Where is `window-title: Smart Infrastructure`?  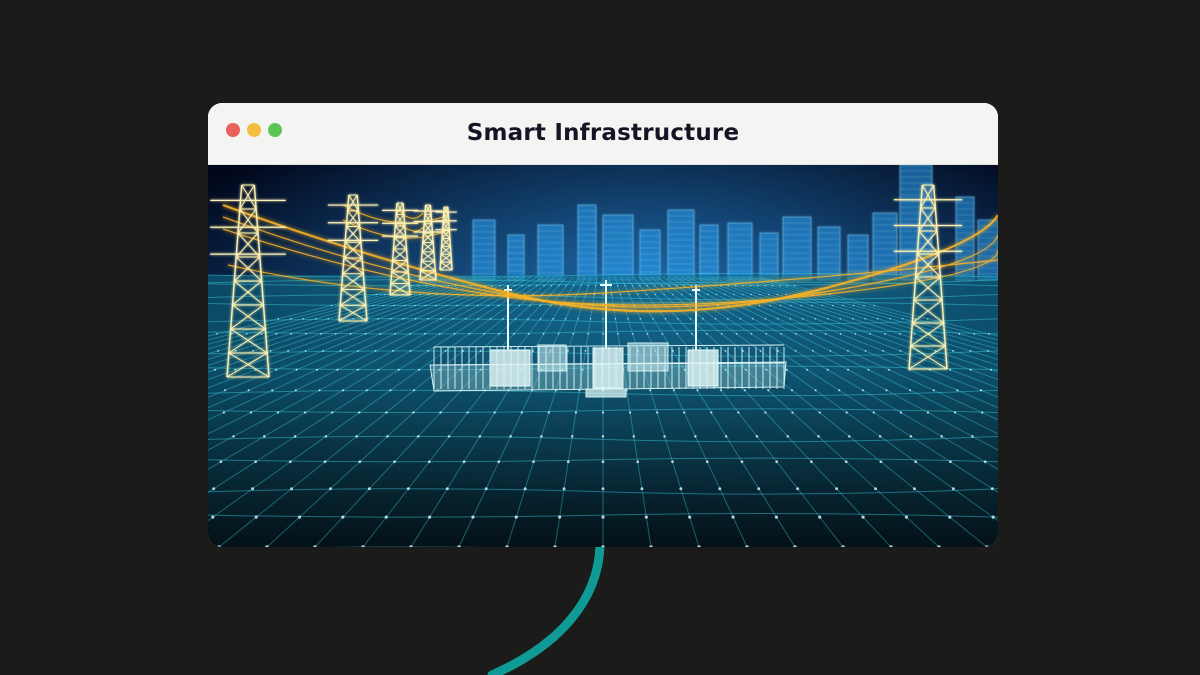
window-title: Smart Infrastructure is located at coordinates (603, 133).